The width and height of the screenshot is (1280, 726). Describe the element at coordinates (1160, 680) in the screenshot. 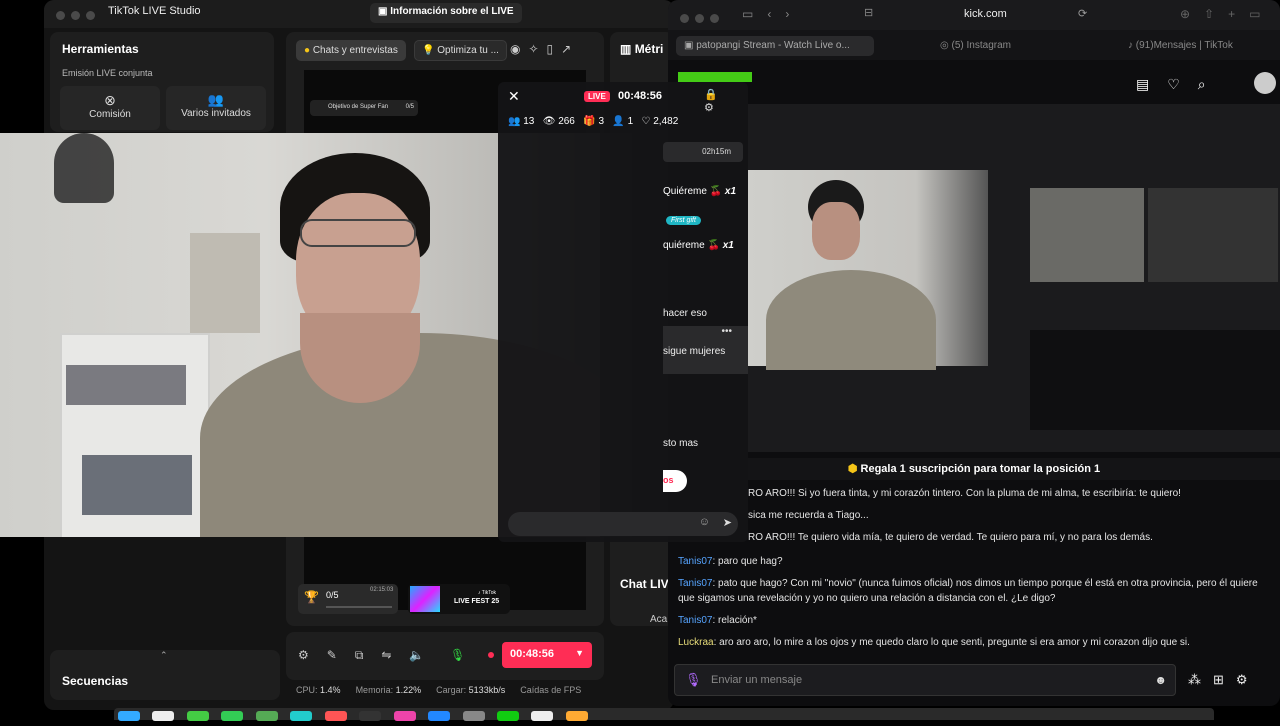

I see `emoji-icon: ☻` at that location.